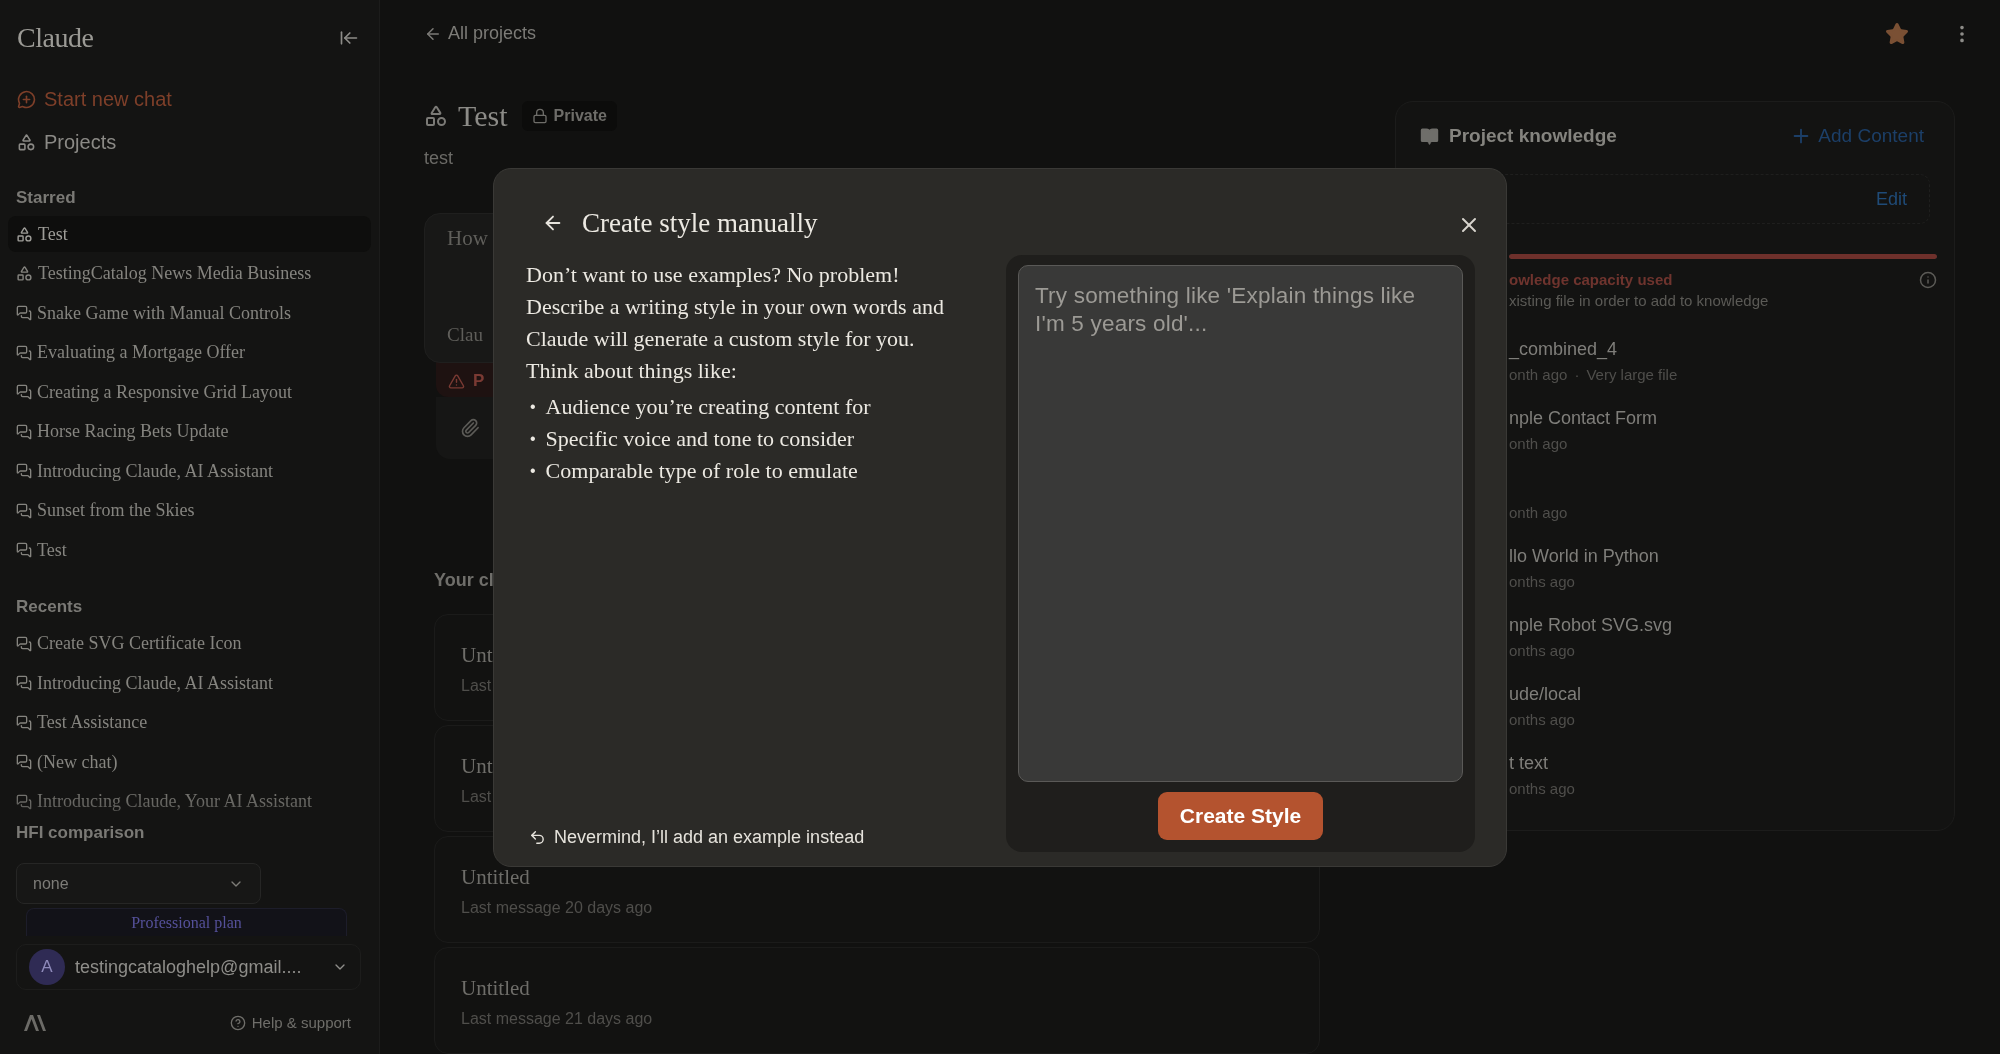  Describe the element at coordinates (465, 335) in the screenshot. I see `model-label: Clau` at that location.